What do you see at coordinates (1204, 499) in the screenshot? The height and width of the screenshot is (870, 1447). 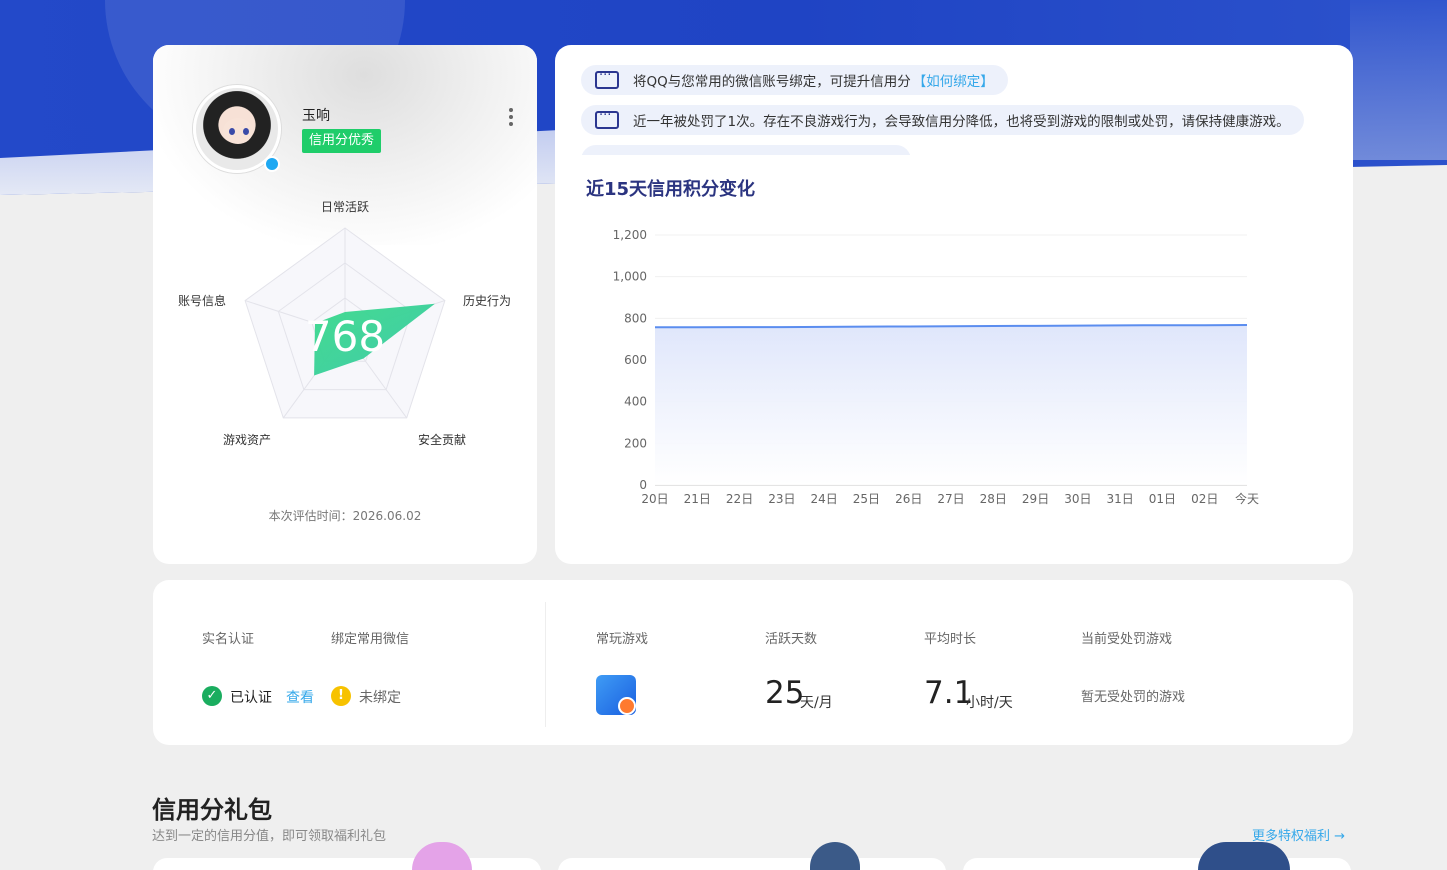 I see `x-tick-label: 02日` at bounding box center [1204, 499].